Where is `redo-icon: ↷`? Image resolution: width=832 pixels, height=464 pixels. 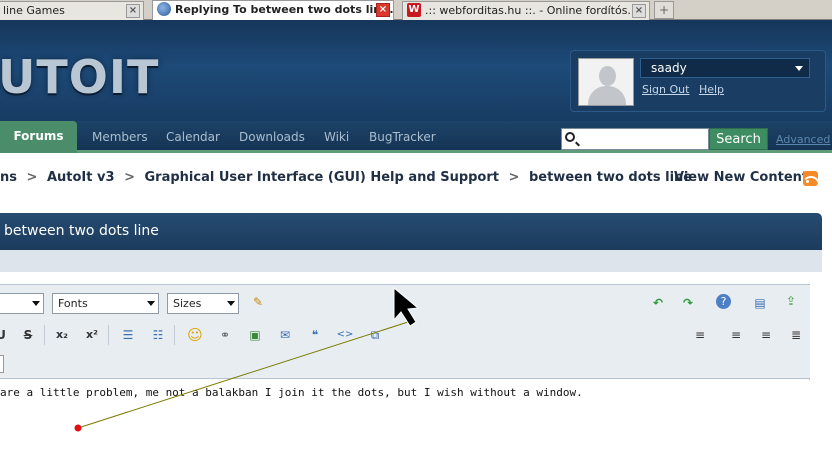
redo-icon: ↷ is located at coordinates (688, 303).